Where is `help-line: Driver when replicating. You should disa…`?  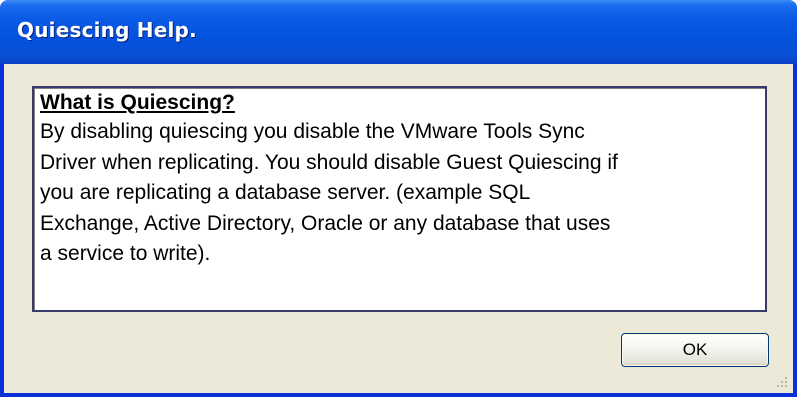
help-line: Driver when replicating. You should disa… is located at coordinates (329, 162).